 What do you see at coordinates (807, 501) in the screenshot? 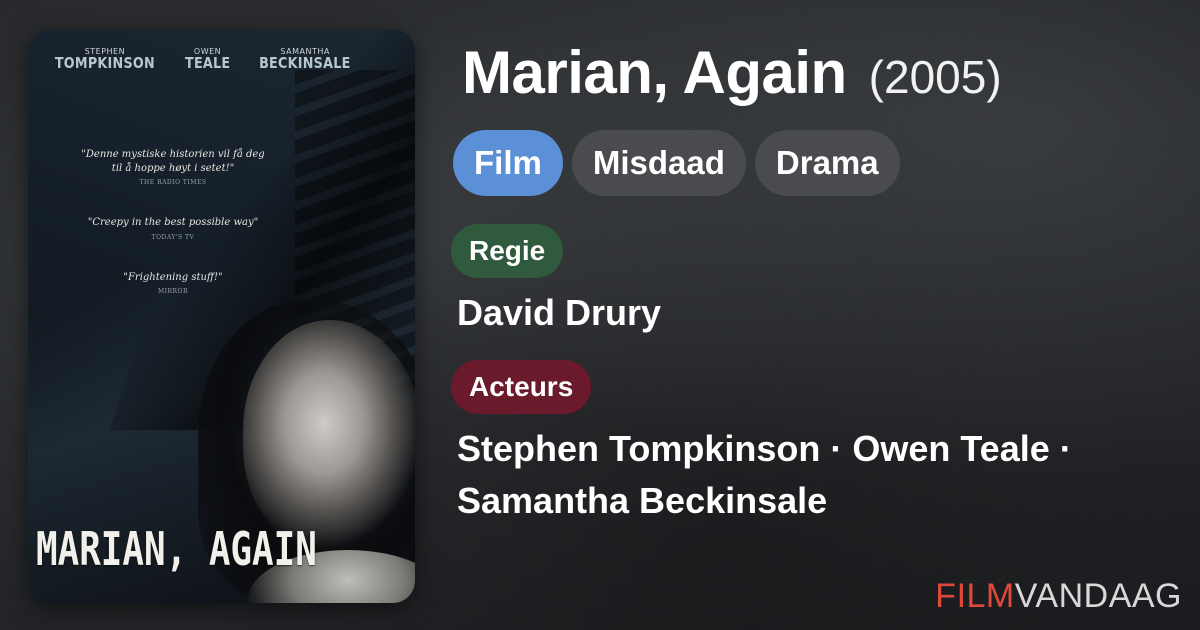
I see `cast-line: Samantha Beckinsale` at bounding box center [807, 501].